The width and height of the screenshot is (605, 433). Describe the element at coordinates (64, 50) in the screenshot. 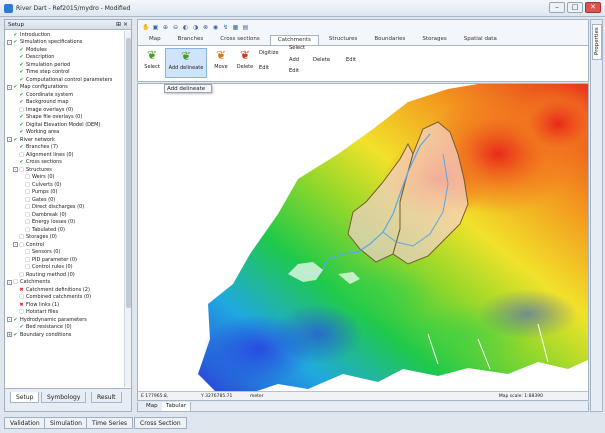

I see `tree-item: ✔ Modules` at that location.